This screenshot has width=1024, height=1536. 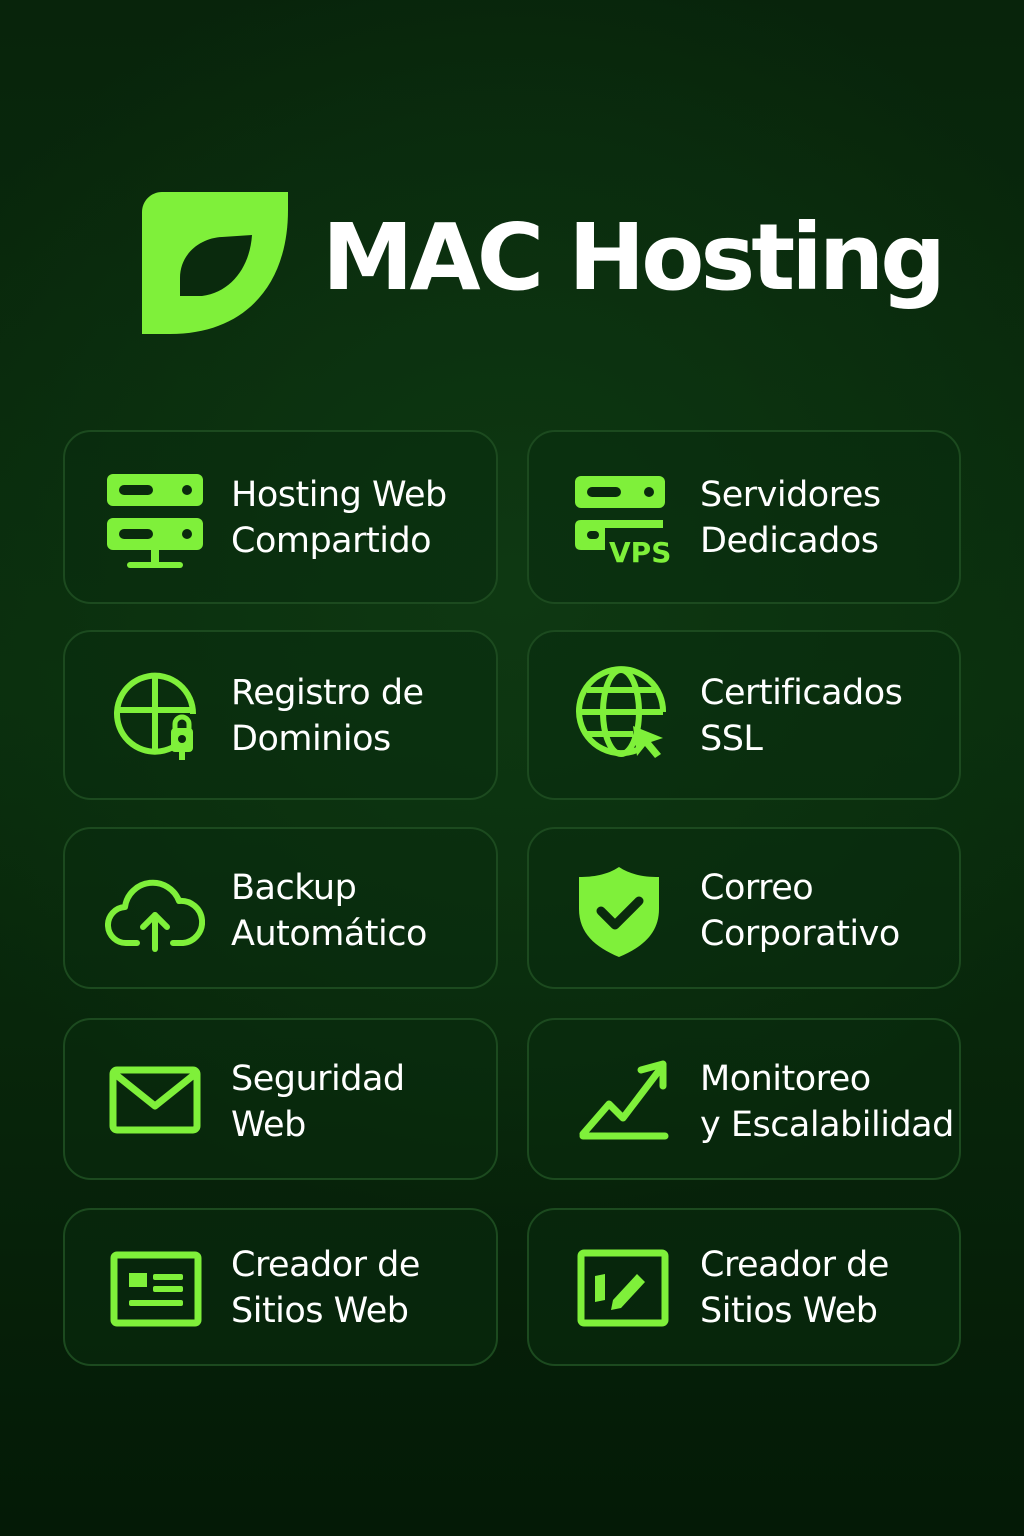 I want to click on service-label: Servidores Dedicados, so click(x=790, y=518).